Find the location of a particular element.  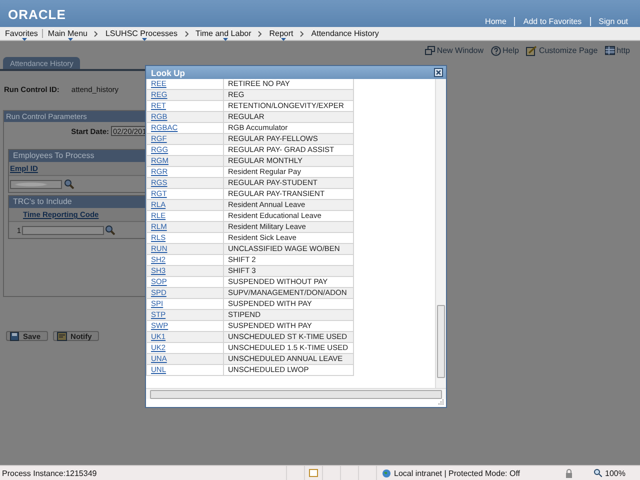

security-zone-text: Local intranet | Protected Mode: Off is located at coordinates (457, 473).